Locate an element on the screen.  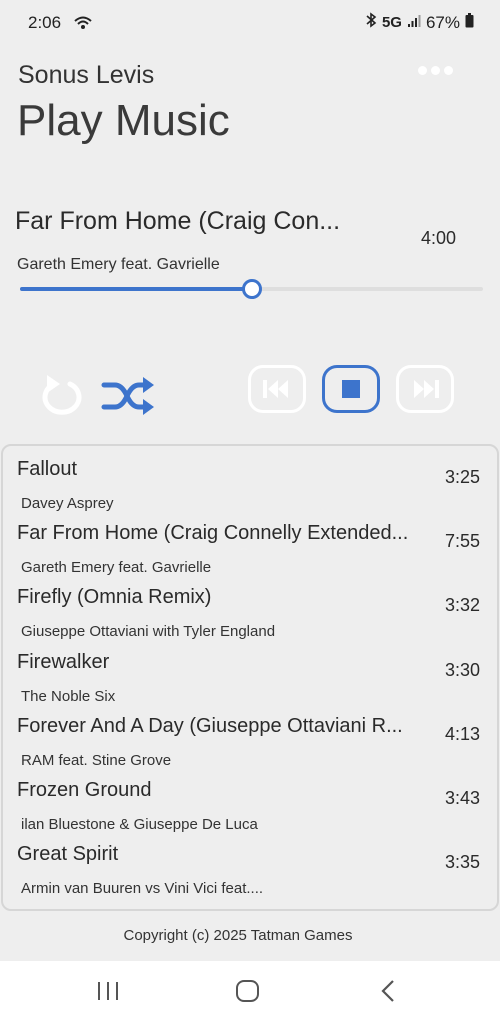
repeat-icon is located at coordinates (62, 398).